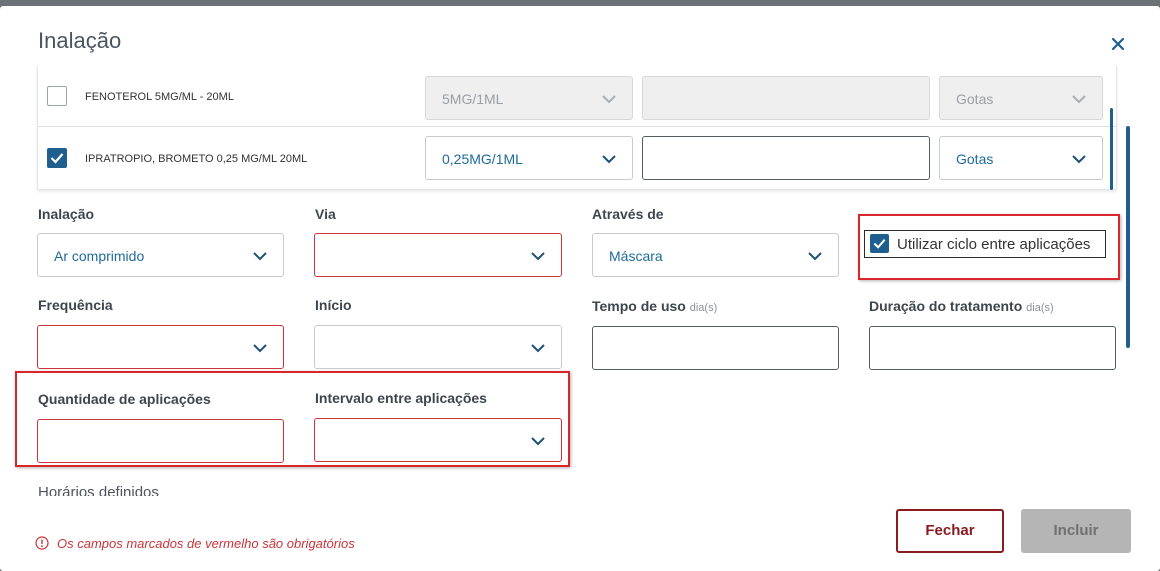 Image resolution: width=1160 pixels, height=571 pixels. Describe the element at coordinates (80, 40) in the screenshot. I see `modal-title: Inalação` at that location.